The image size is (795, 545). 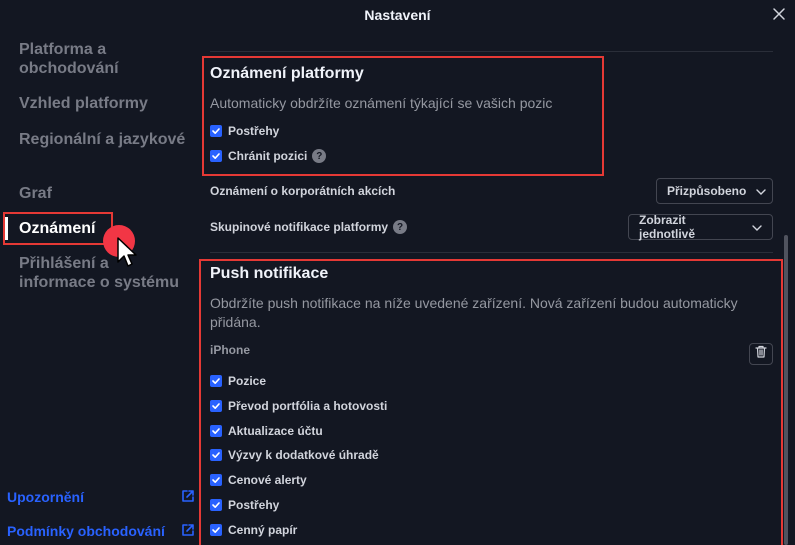 What do you see at coordinates (779, 14) in the screenshot?
I see `close-icon` at bounding box center [779, 14].